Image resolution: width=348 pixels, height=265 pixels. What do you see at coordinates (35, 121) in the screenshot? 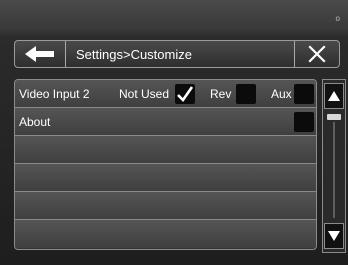
I see `row-label: About` at bounding box center [35, 121].